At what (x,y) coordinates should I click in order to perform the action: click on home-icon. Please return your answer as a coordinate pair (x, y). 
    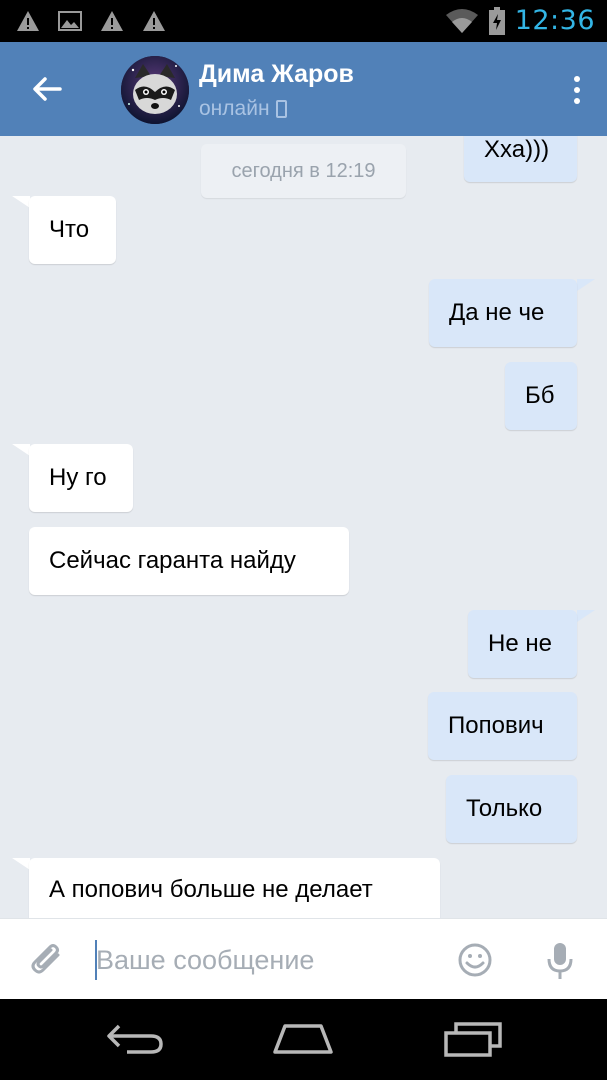
    Looking at the image, I should click on (303, 1039).